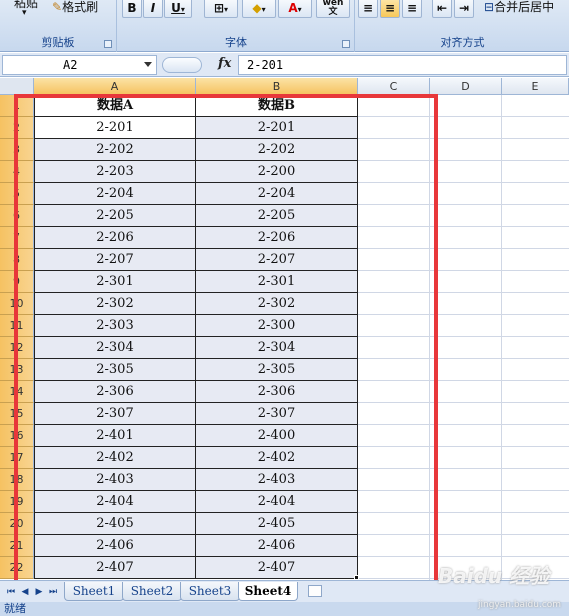  What do you see at coordinates (17, 86) in the screenshot?
I see `select-all-corner` at bounding box center [17, 86].